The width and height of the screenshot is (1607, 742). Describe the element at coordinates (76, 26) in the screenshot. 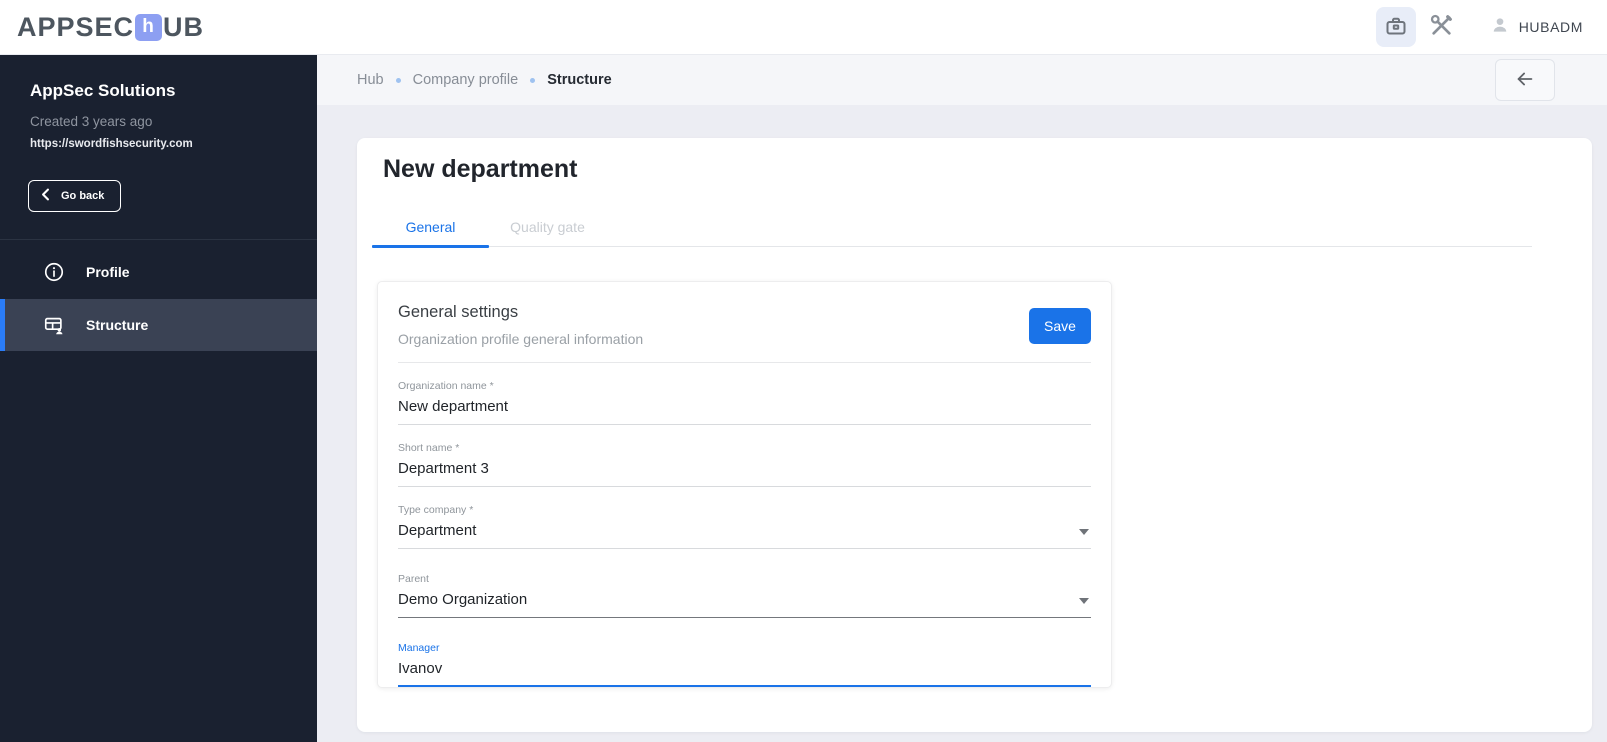

I see `logo-text-prefix: APPSEC` at that location.